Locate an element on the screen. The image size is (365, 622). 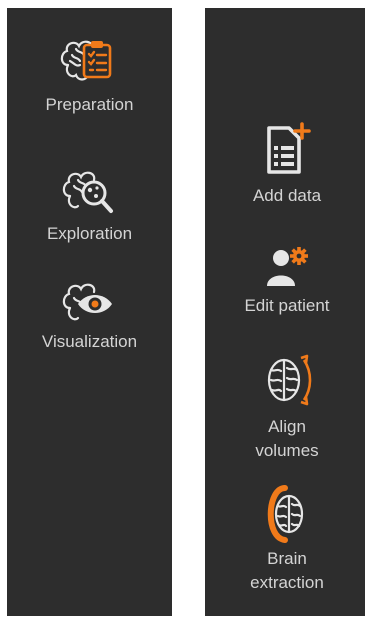
brain-eye-icon is located at coordinates (87, 302).